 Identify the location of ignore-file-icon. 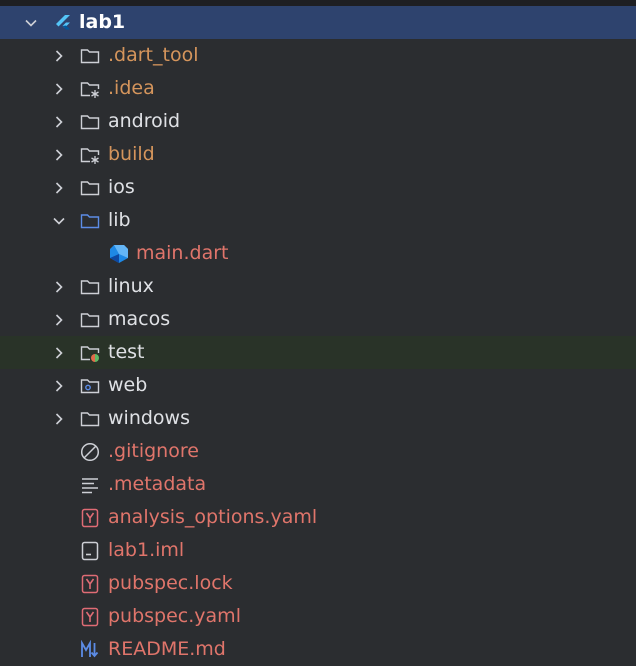
(90, 452).